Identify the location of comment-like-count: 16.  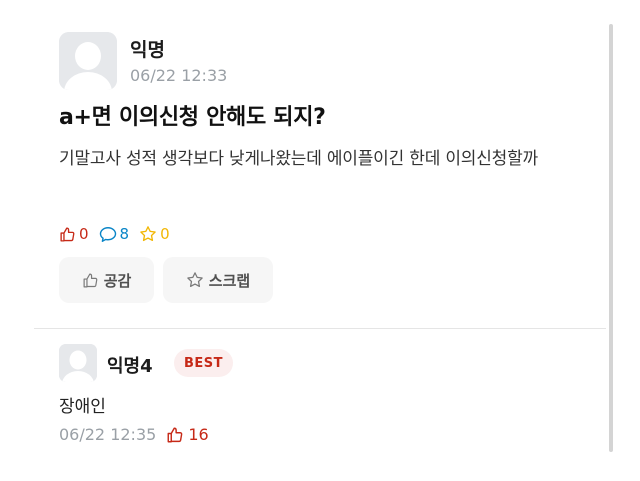
(187, 434).